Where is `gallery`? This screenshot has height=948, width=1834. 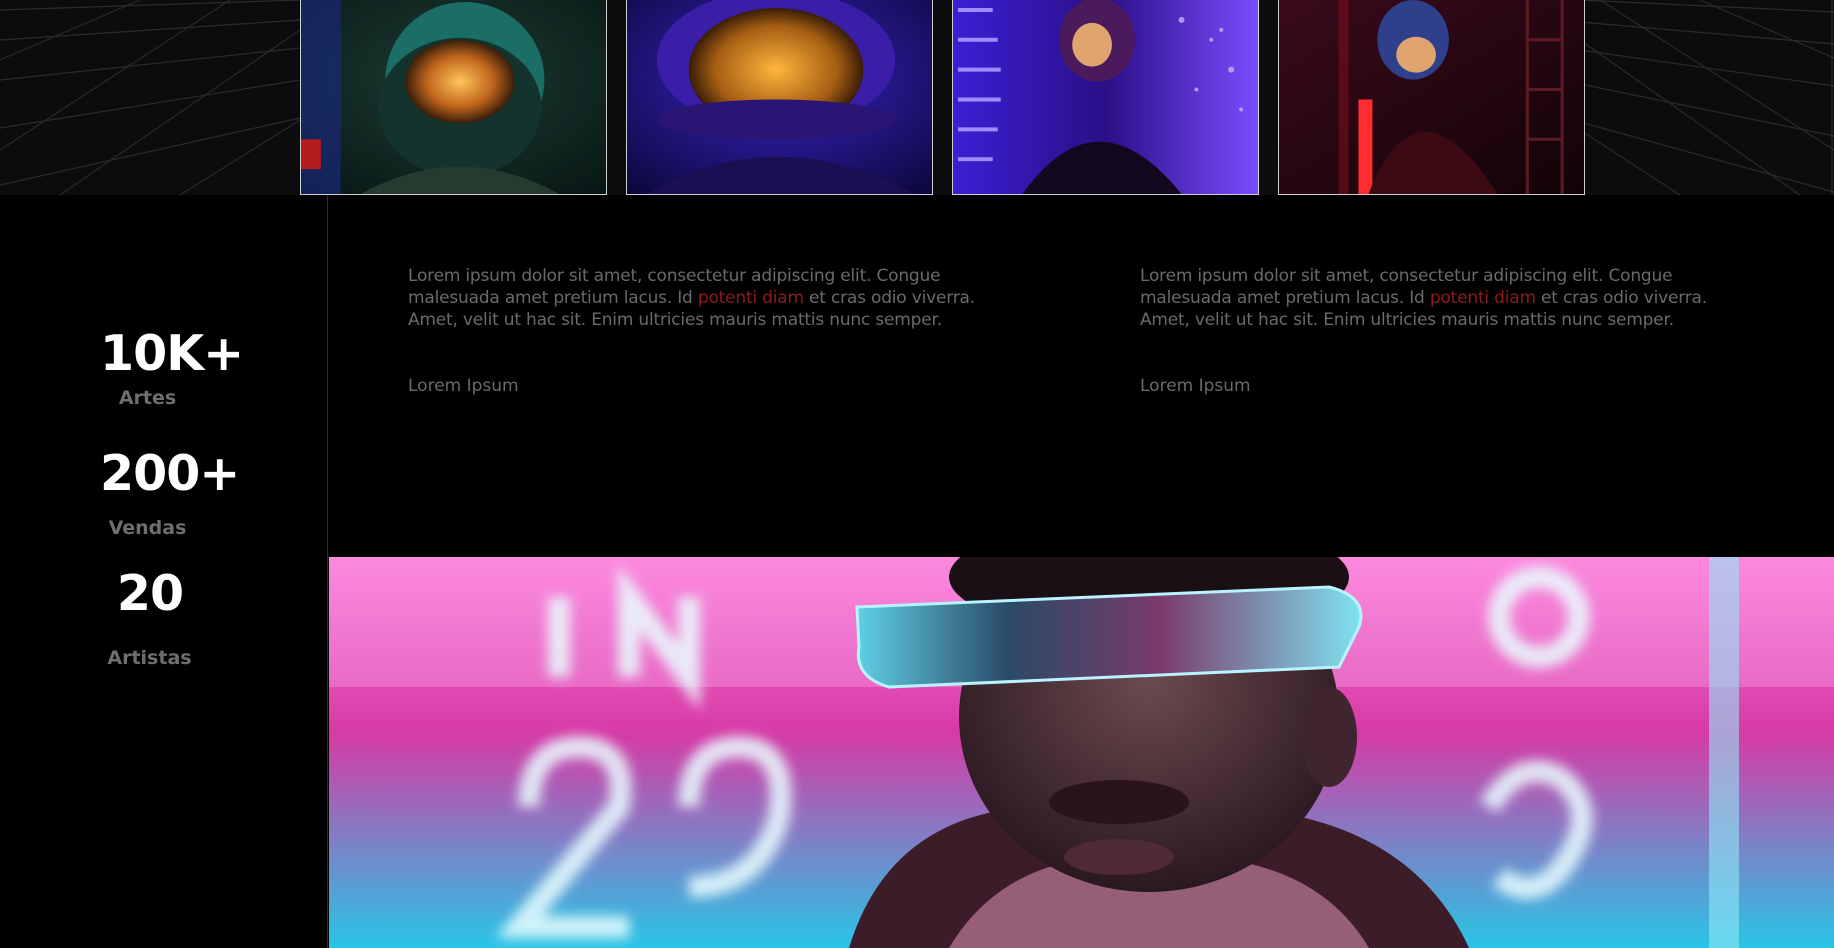
gallery is located at coordinates (942, 97).